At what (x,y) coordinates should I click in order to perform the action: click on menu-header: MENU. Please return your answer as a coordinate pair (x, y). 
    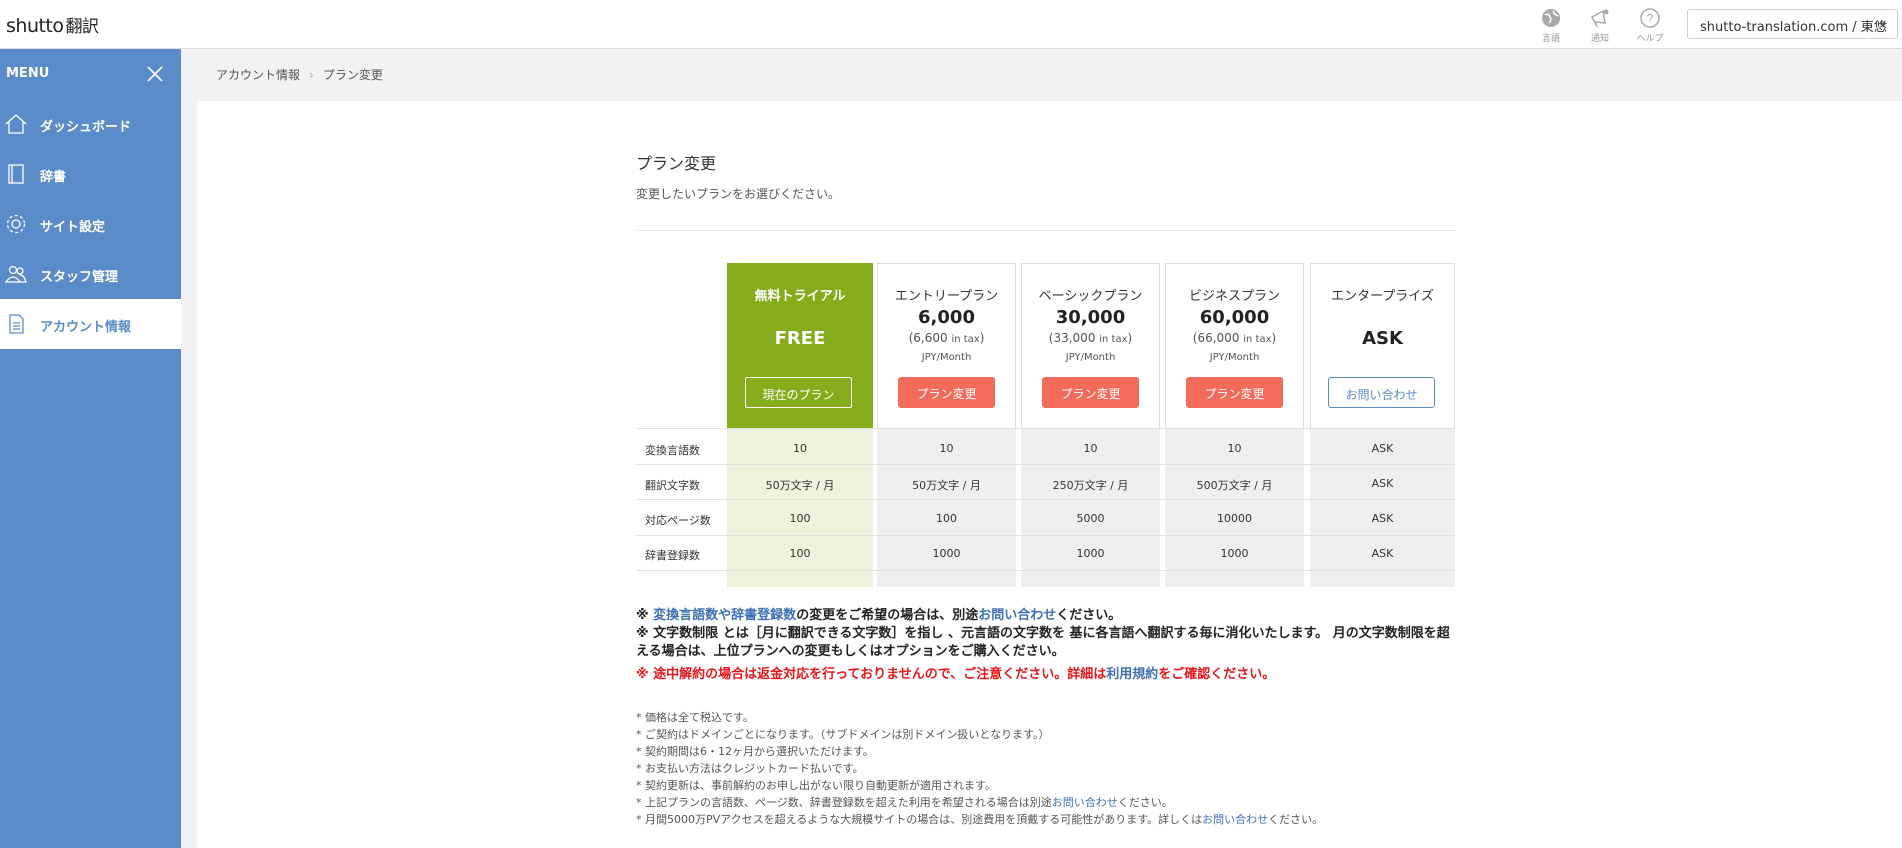
    Looking at the image, I should click on (90, 74).